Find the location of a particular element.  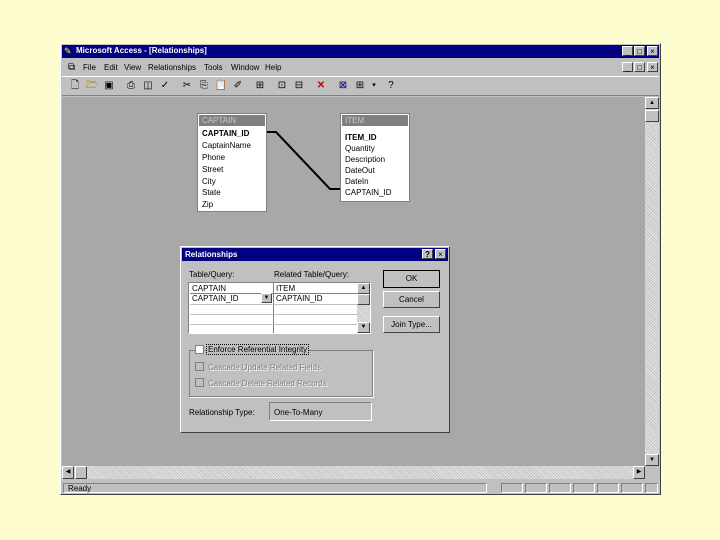

doc-minimize-button: _ is located at coordinates (627, 67).